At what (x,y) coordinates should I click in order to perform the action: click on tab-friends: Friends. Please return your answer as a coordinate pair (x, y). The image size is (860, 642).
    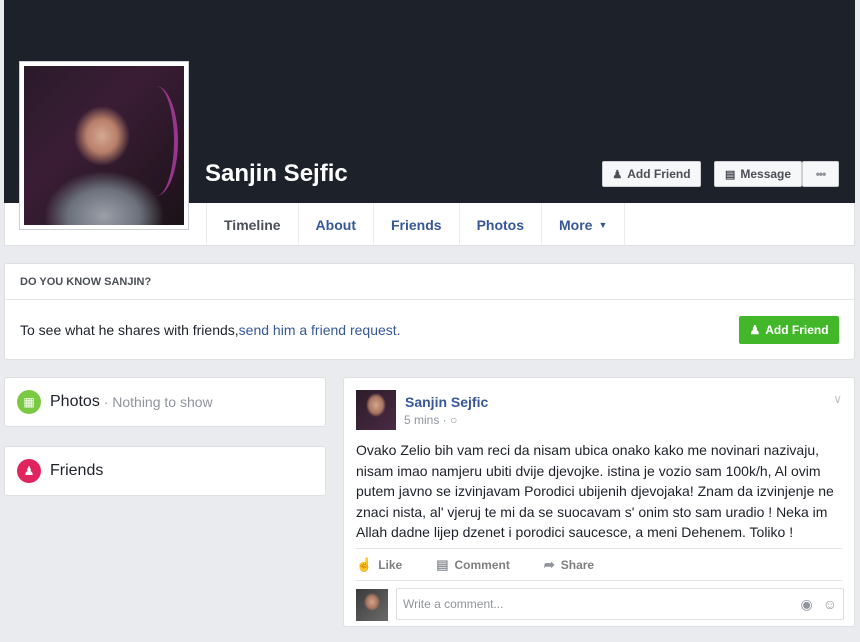
    Looking at the image, I should click on (415, 224).